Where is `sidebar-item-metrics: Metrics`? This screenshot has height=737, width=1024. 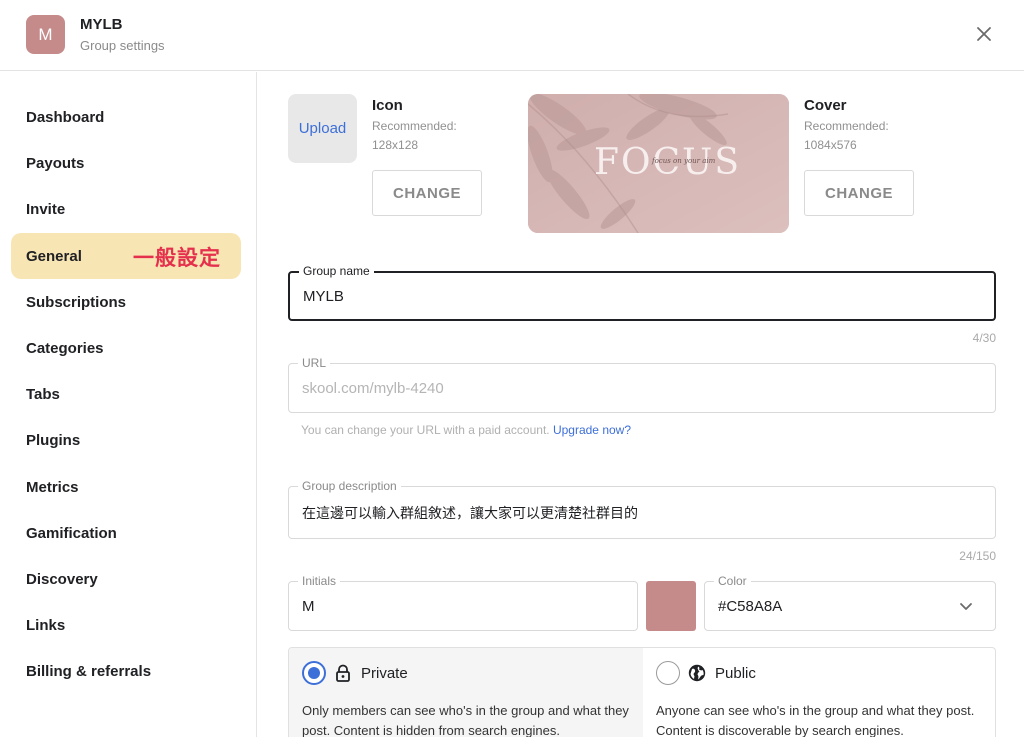 sidebar-item-metrics: Metrics is located at coordinates (126, 487).